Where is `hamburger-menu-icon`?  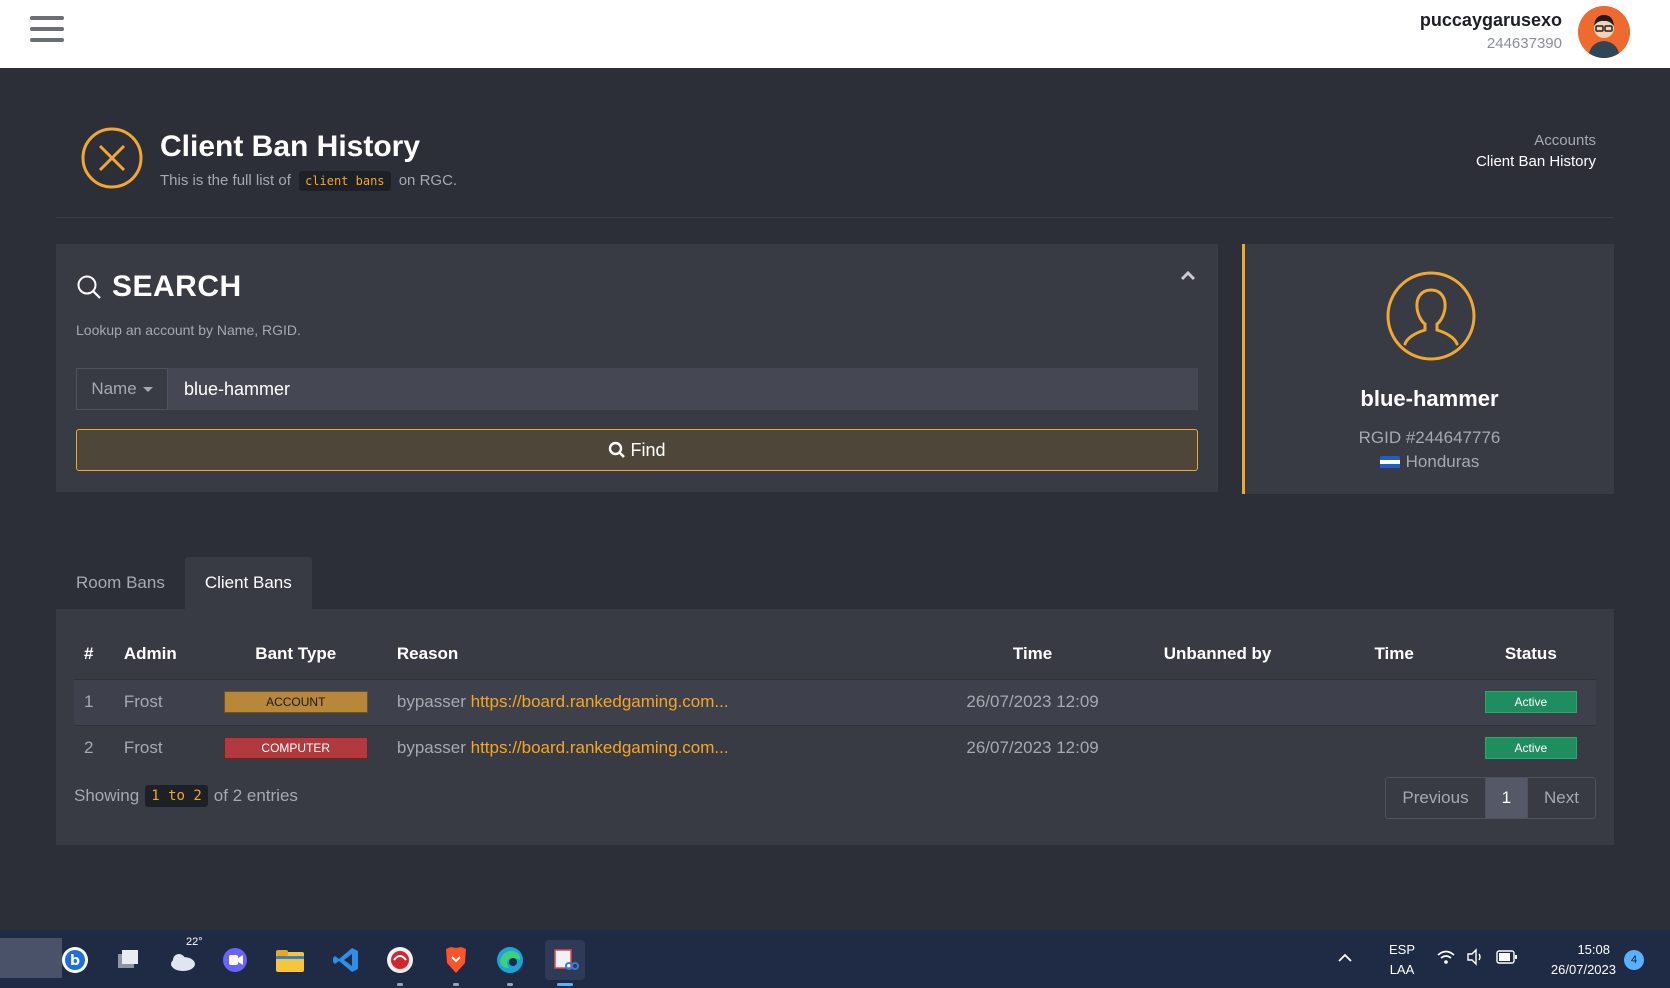 hamburger-menu-icon is located at coordinates (47, 30).